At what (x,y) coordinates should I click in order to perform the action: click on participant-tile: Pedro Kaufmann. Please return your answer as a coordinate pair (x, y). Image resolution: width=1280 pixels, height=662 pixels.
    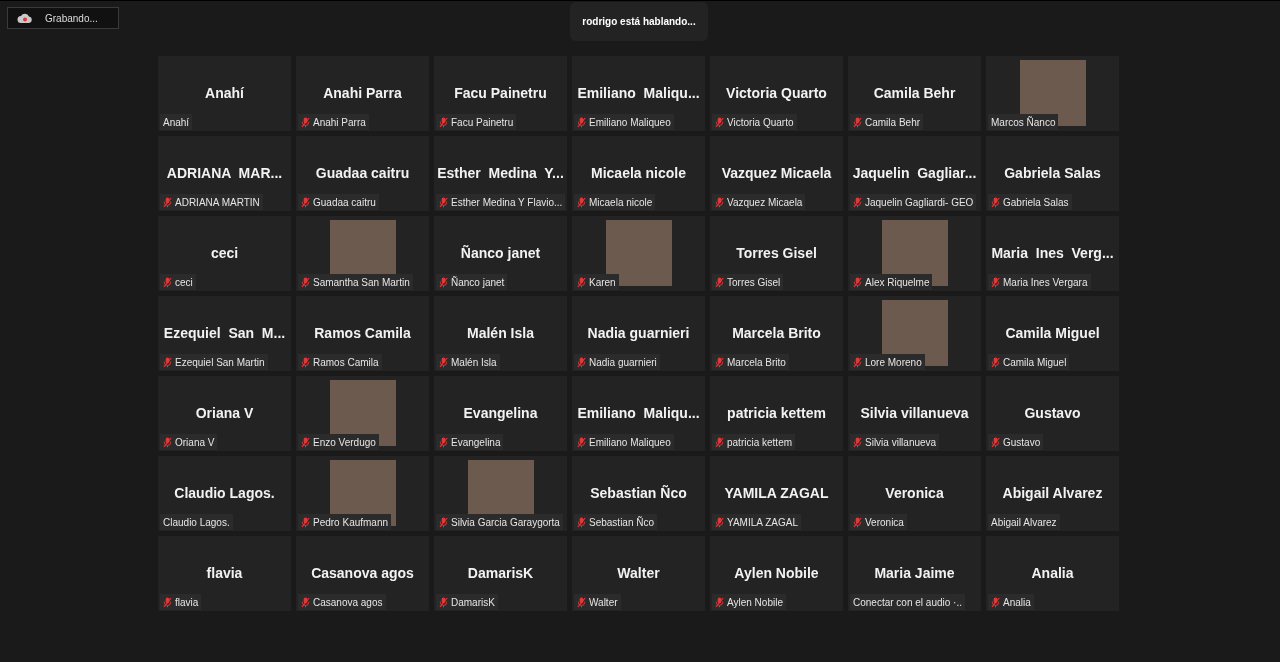
    Looking at the image, I should click on (362, 493).